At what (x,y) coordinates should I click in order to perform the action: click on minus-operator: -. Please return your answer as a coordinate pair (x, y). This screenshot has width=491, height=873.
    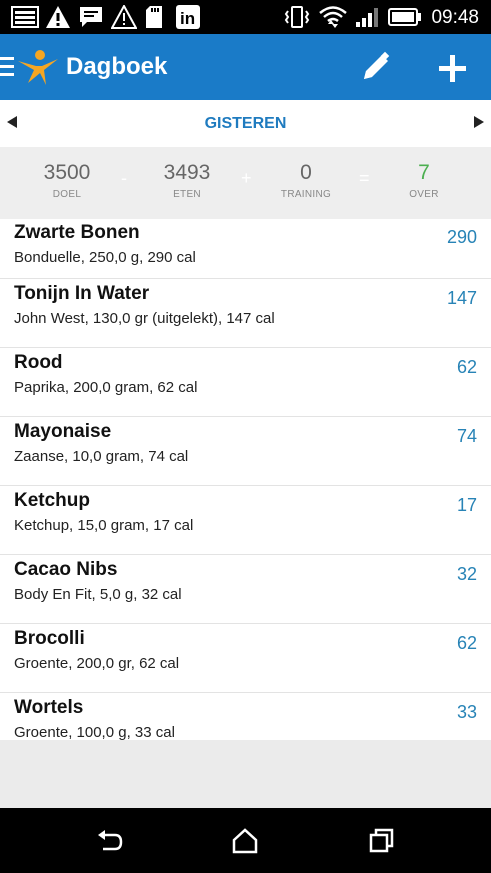
    Looking at the image, I should click on (124, 178).